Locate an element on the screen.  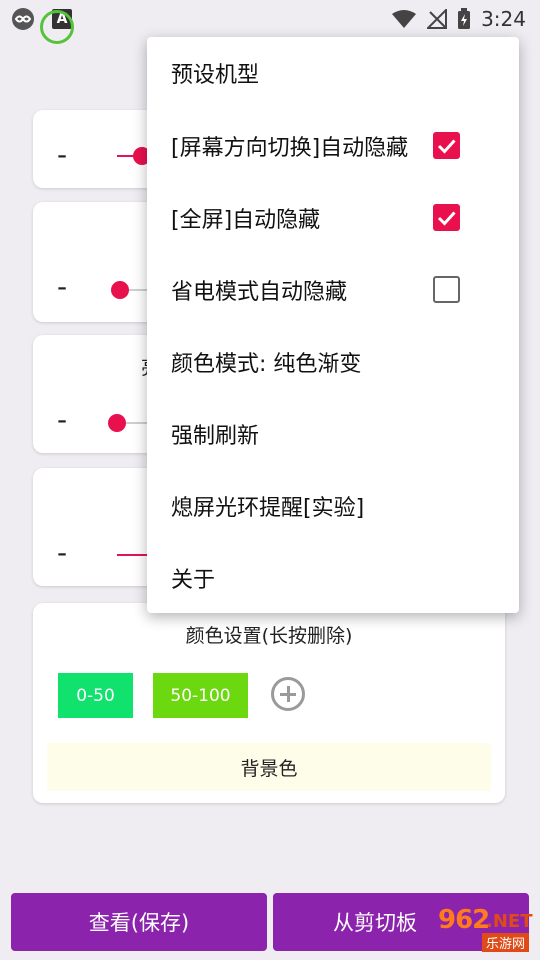
menu-item-label: 省电模式自动隐藏 is located at coordinates (259, 292).